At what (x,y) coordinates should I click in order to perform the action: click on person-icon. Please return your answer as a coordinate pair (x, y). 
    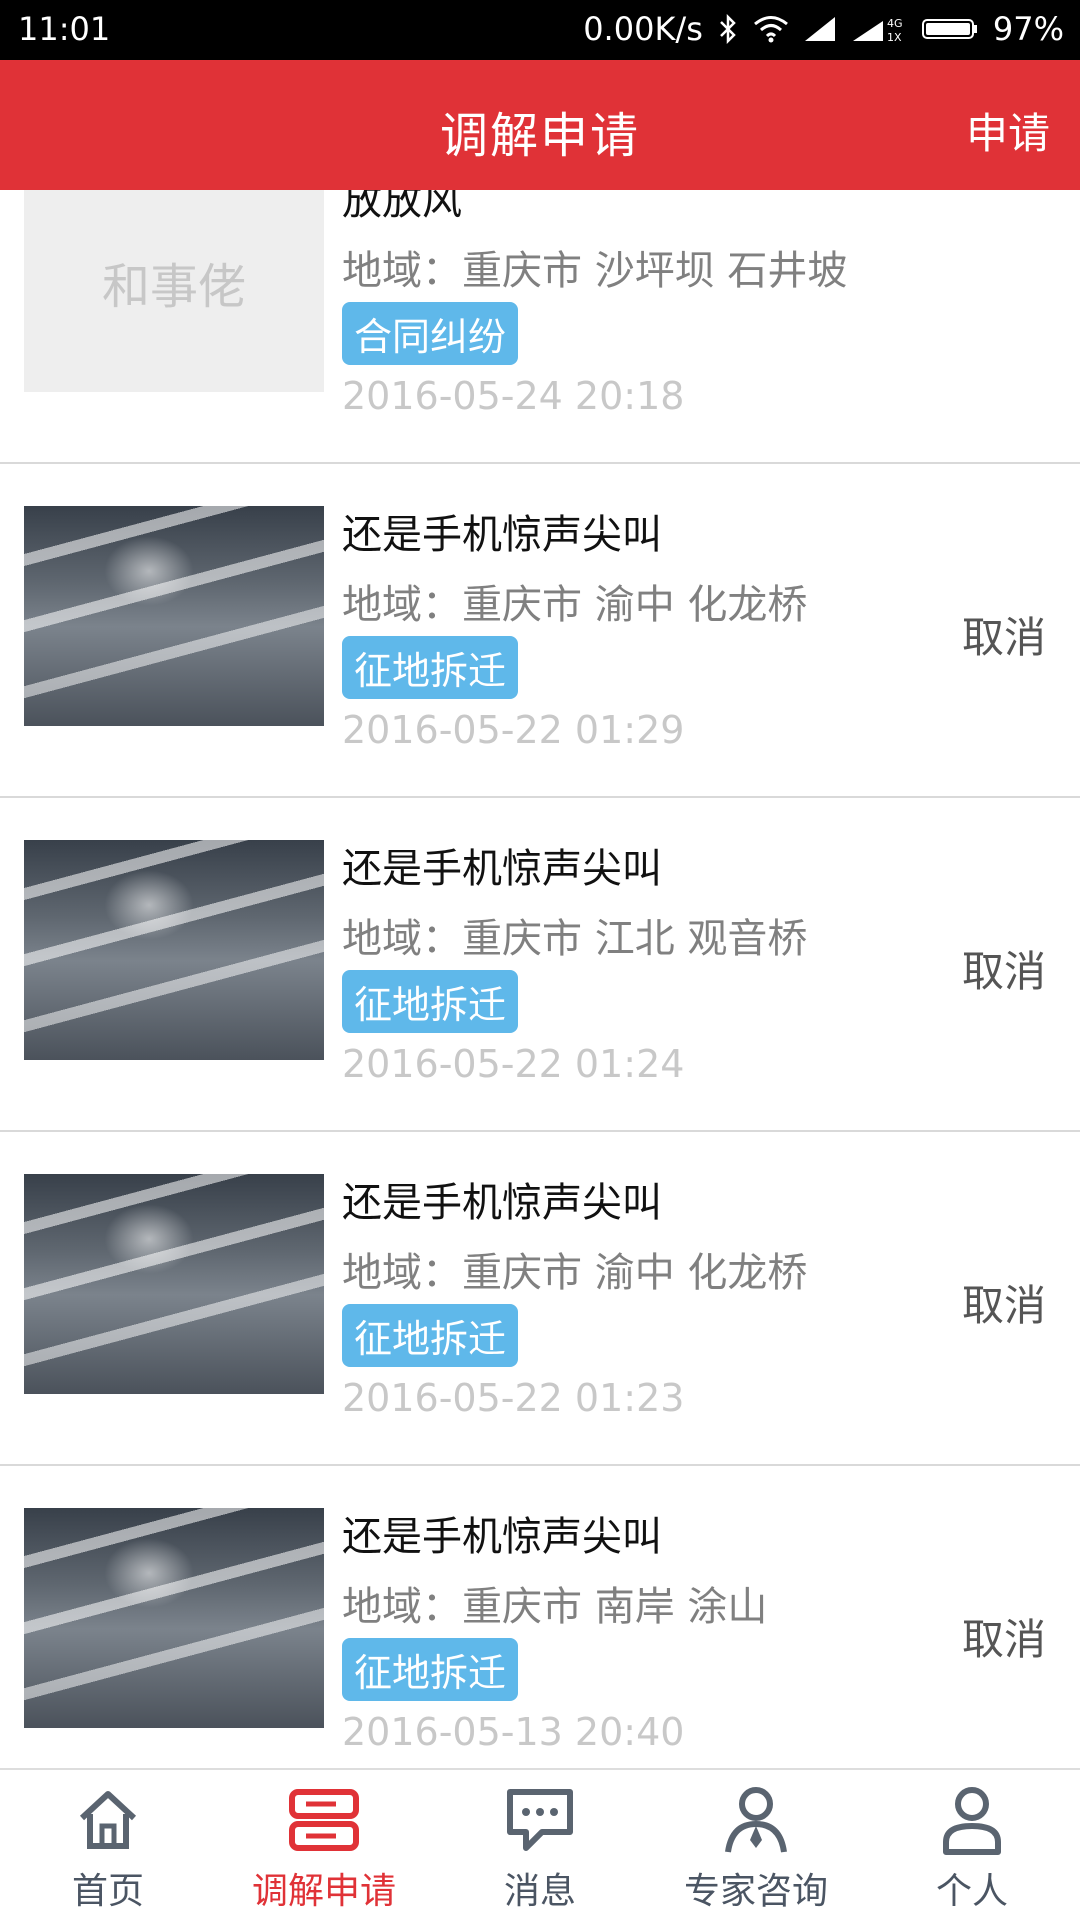
    Looking at the image, I should click on (972, 1822).